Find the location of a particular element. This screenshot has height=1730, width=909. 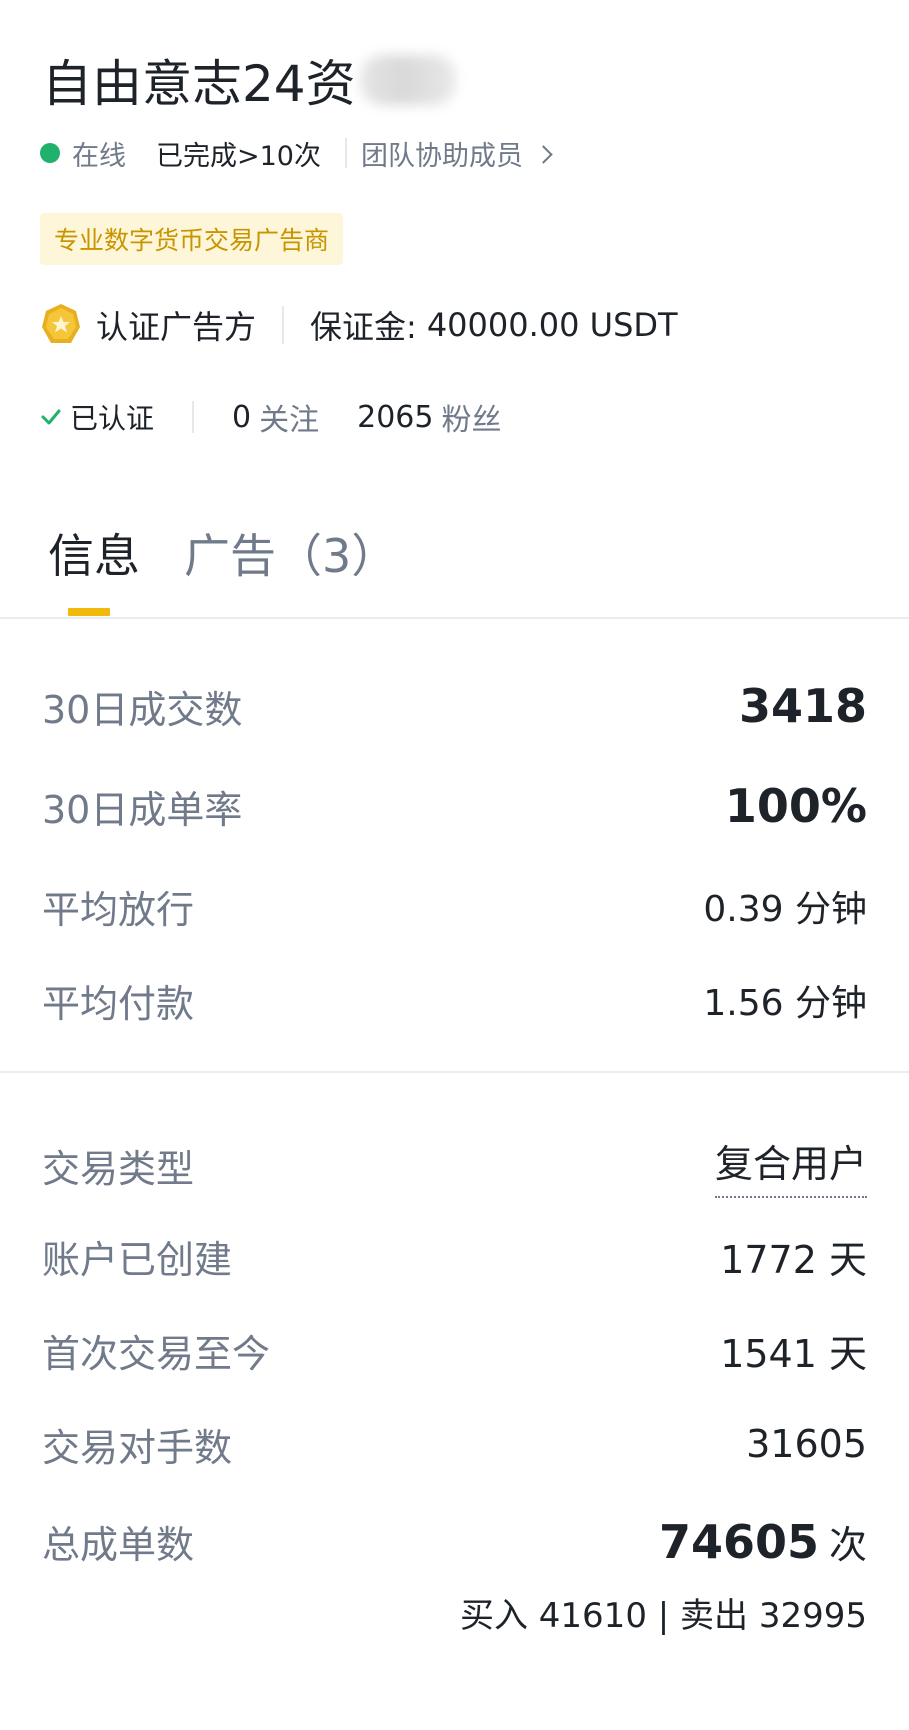

stat-label: 30日成交数 is located at coordinates (142, 709).